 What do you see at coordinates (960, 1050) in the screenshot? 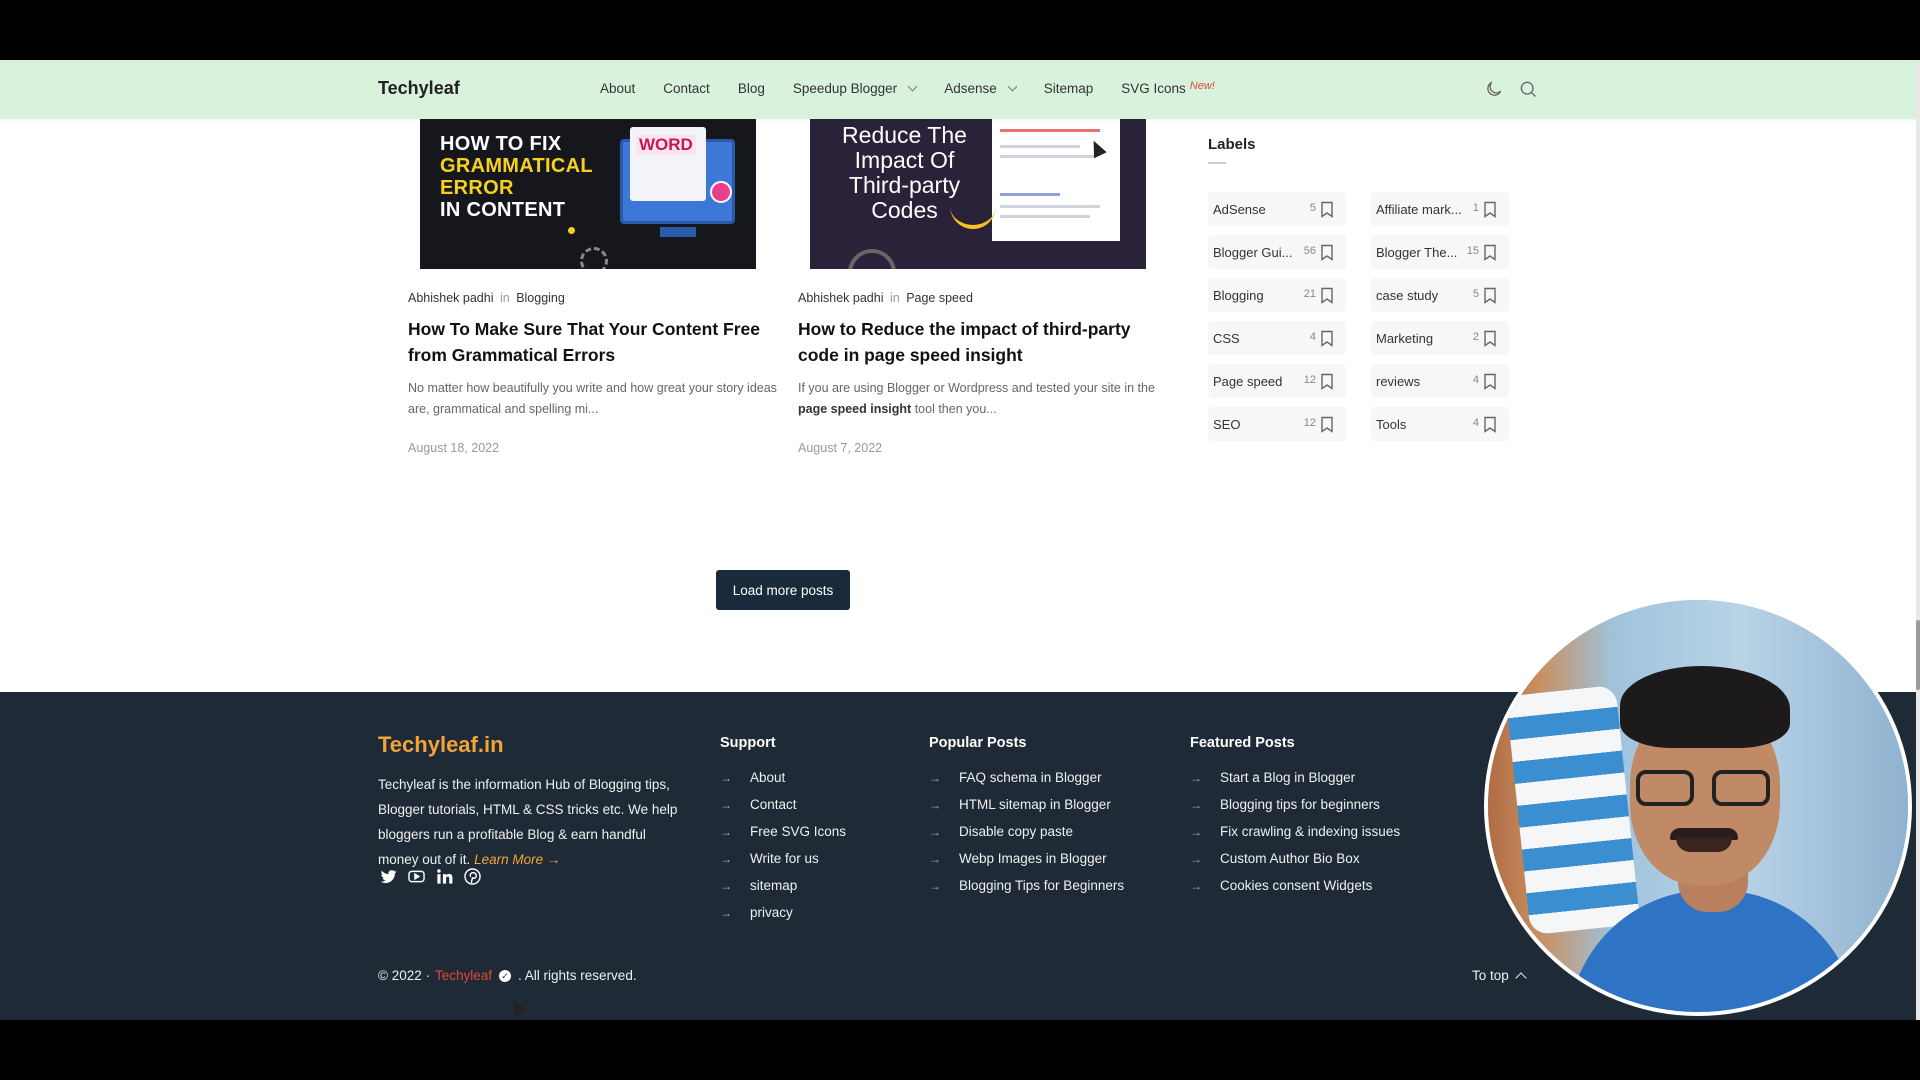
I see `video-letterbox-bottom` at bounding box center [960, 1050].